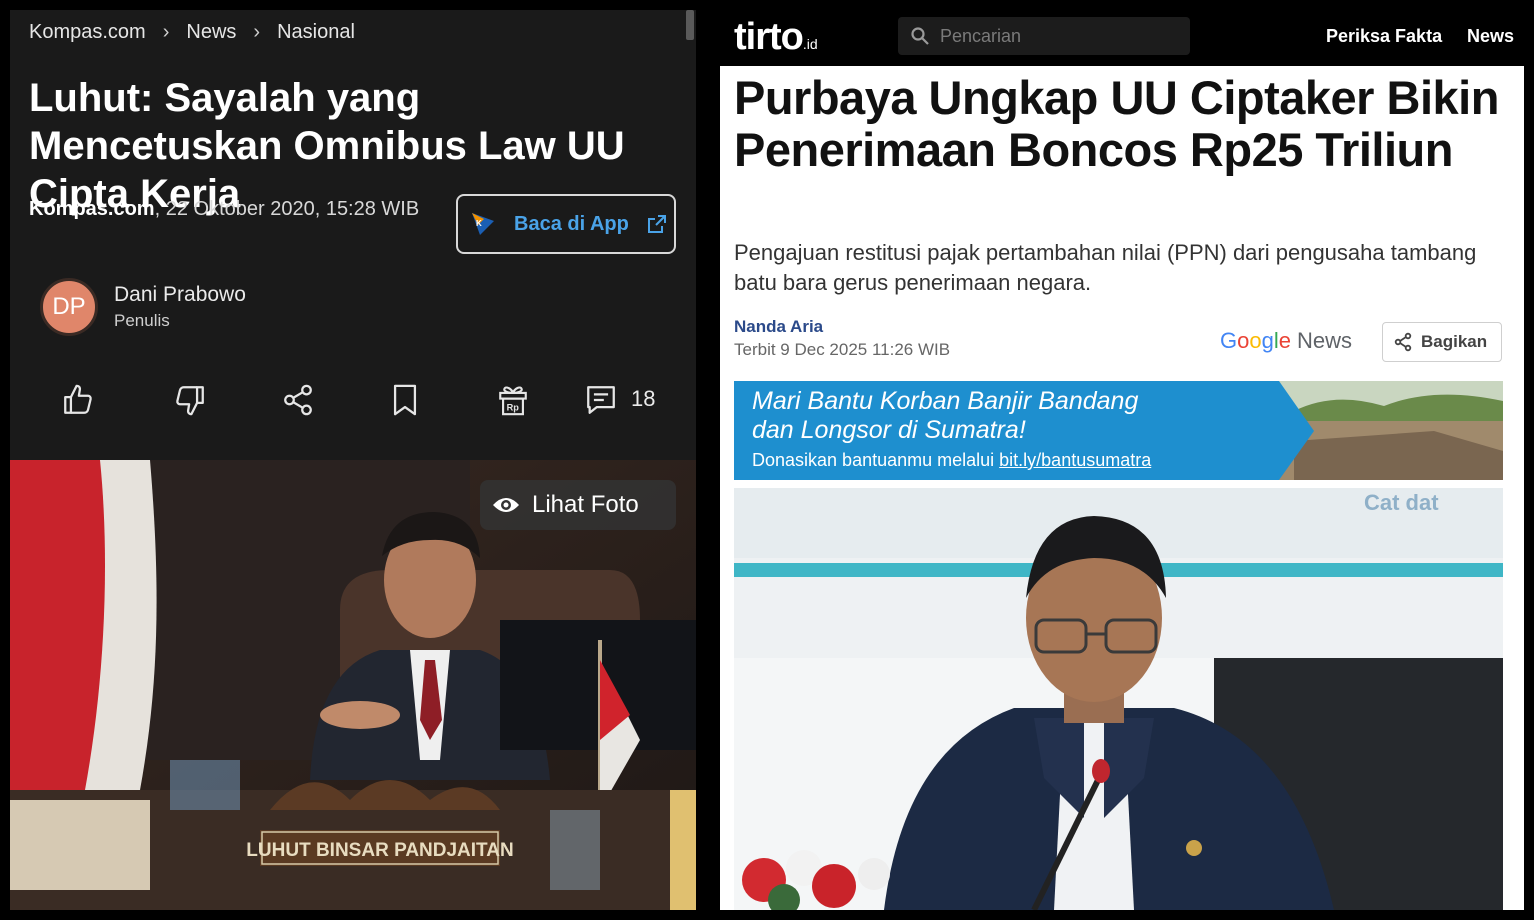 Image resolution: width=1534 pixels, height=920 pixels. Describe the element at coordinates (945, 401) in the screenshot. I see `banner-headline-1: Mari Bantu Korban Banjir Bandang` at that location.